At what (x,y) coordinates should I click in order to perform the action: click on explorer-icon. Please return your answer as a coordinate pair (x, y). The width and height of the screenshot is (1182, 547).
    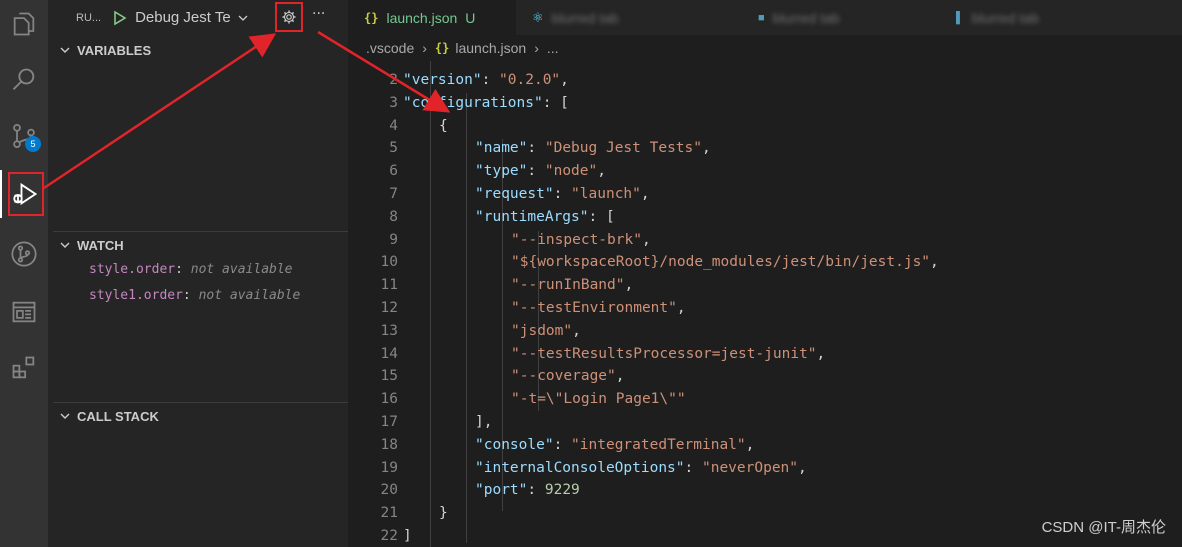
    Looking at the image, I should click on (24, 24).